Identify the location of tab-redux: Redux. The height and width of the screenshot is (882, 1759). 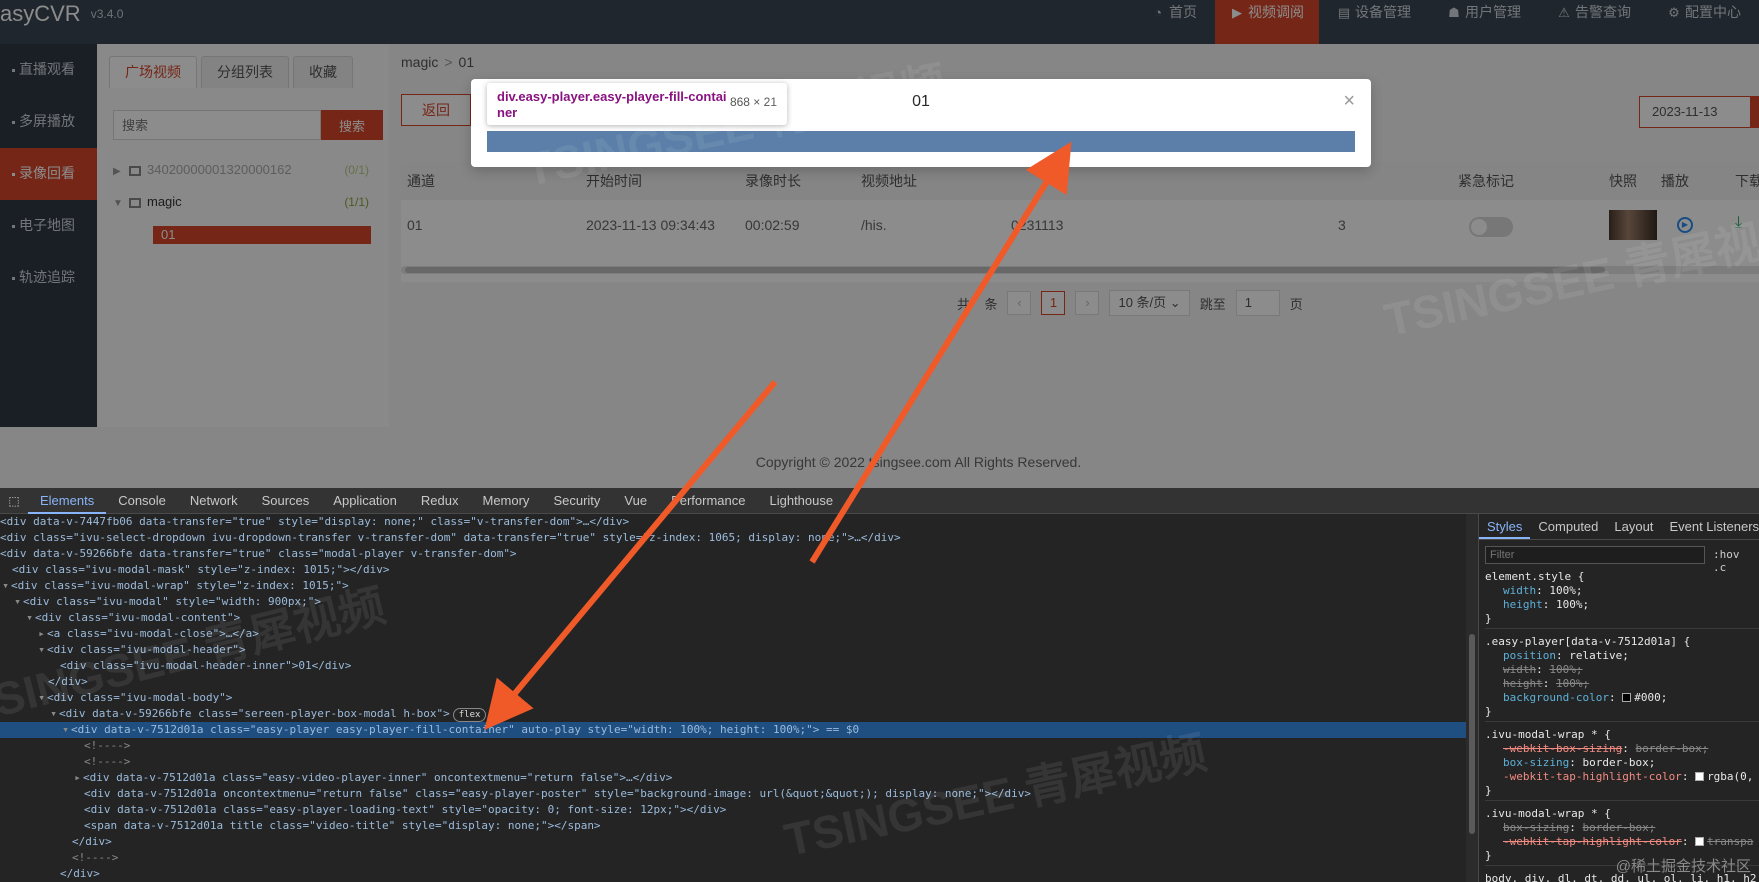
(440, 501).